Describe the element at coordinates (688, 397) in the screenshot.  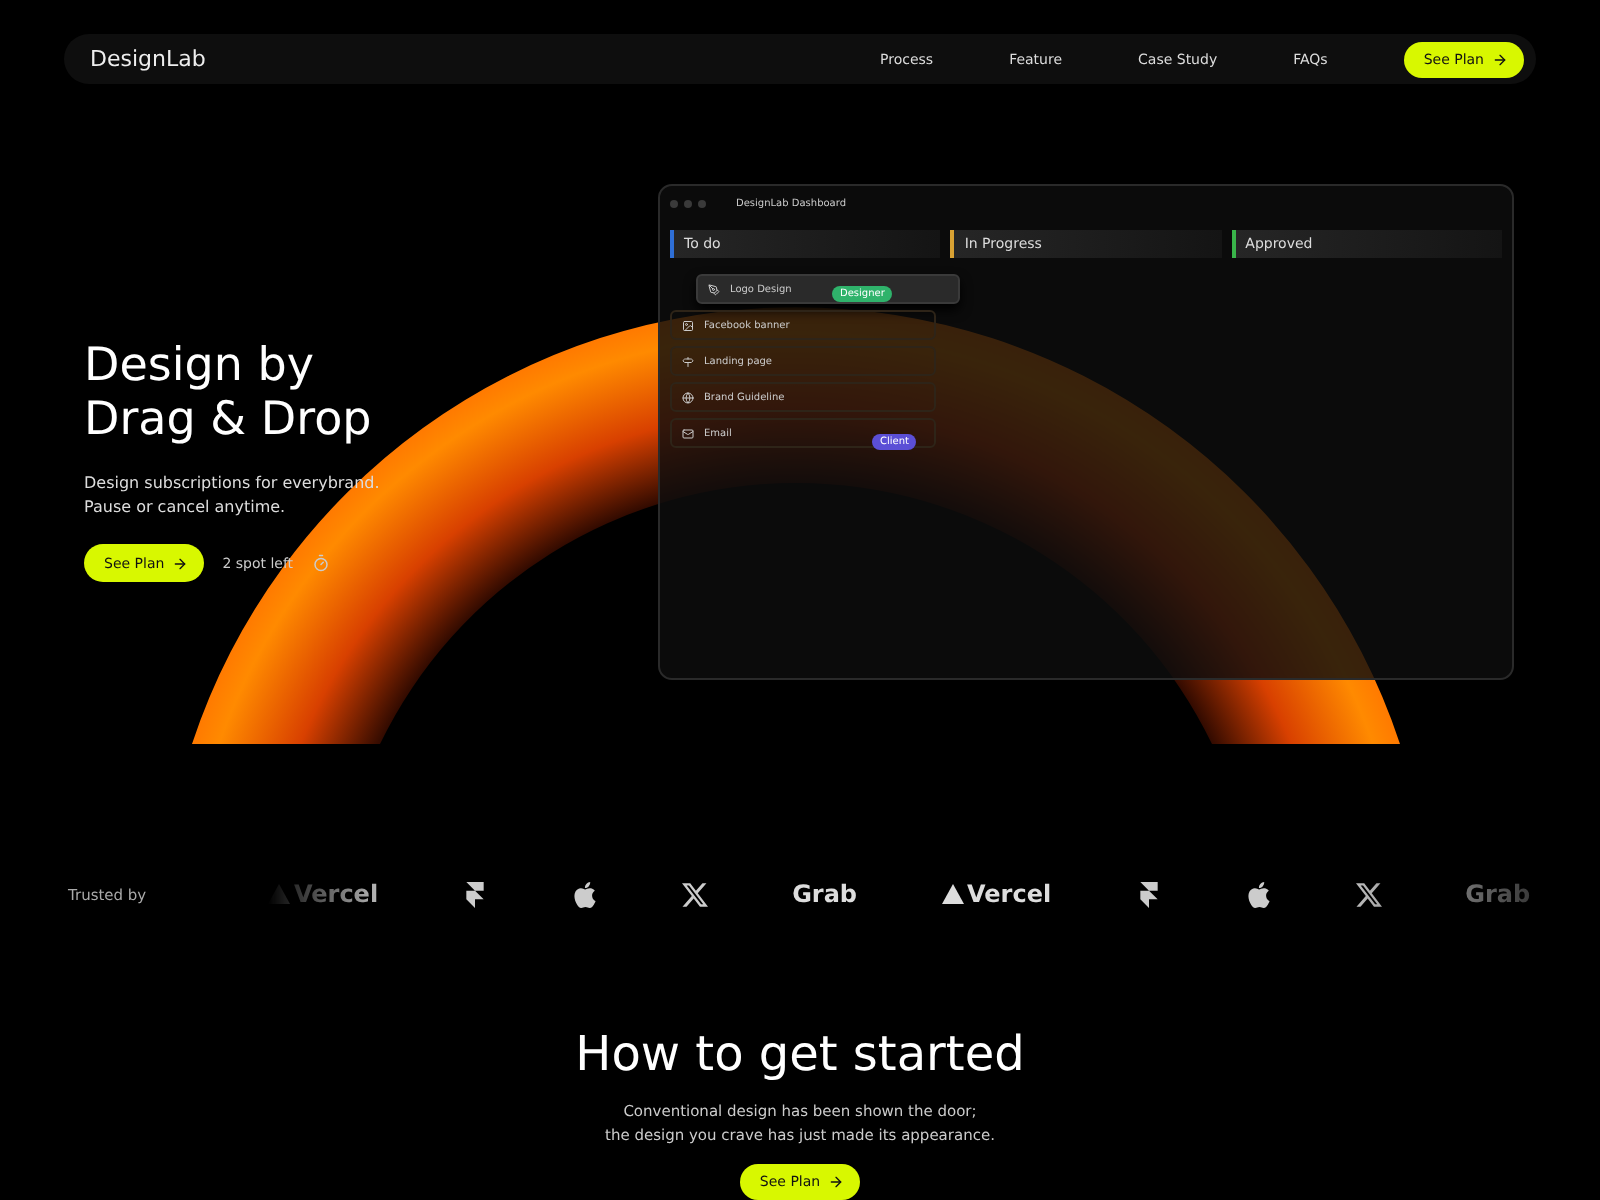
I see `globe-icon` at that location.